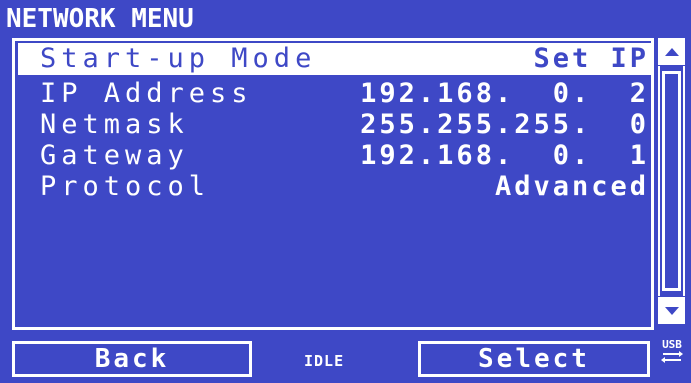  I want to click on list-item-value: 192.168. 0. 2, so click(504, 93).